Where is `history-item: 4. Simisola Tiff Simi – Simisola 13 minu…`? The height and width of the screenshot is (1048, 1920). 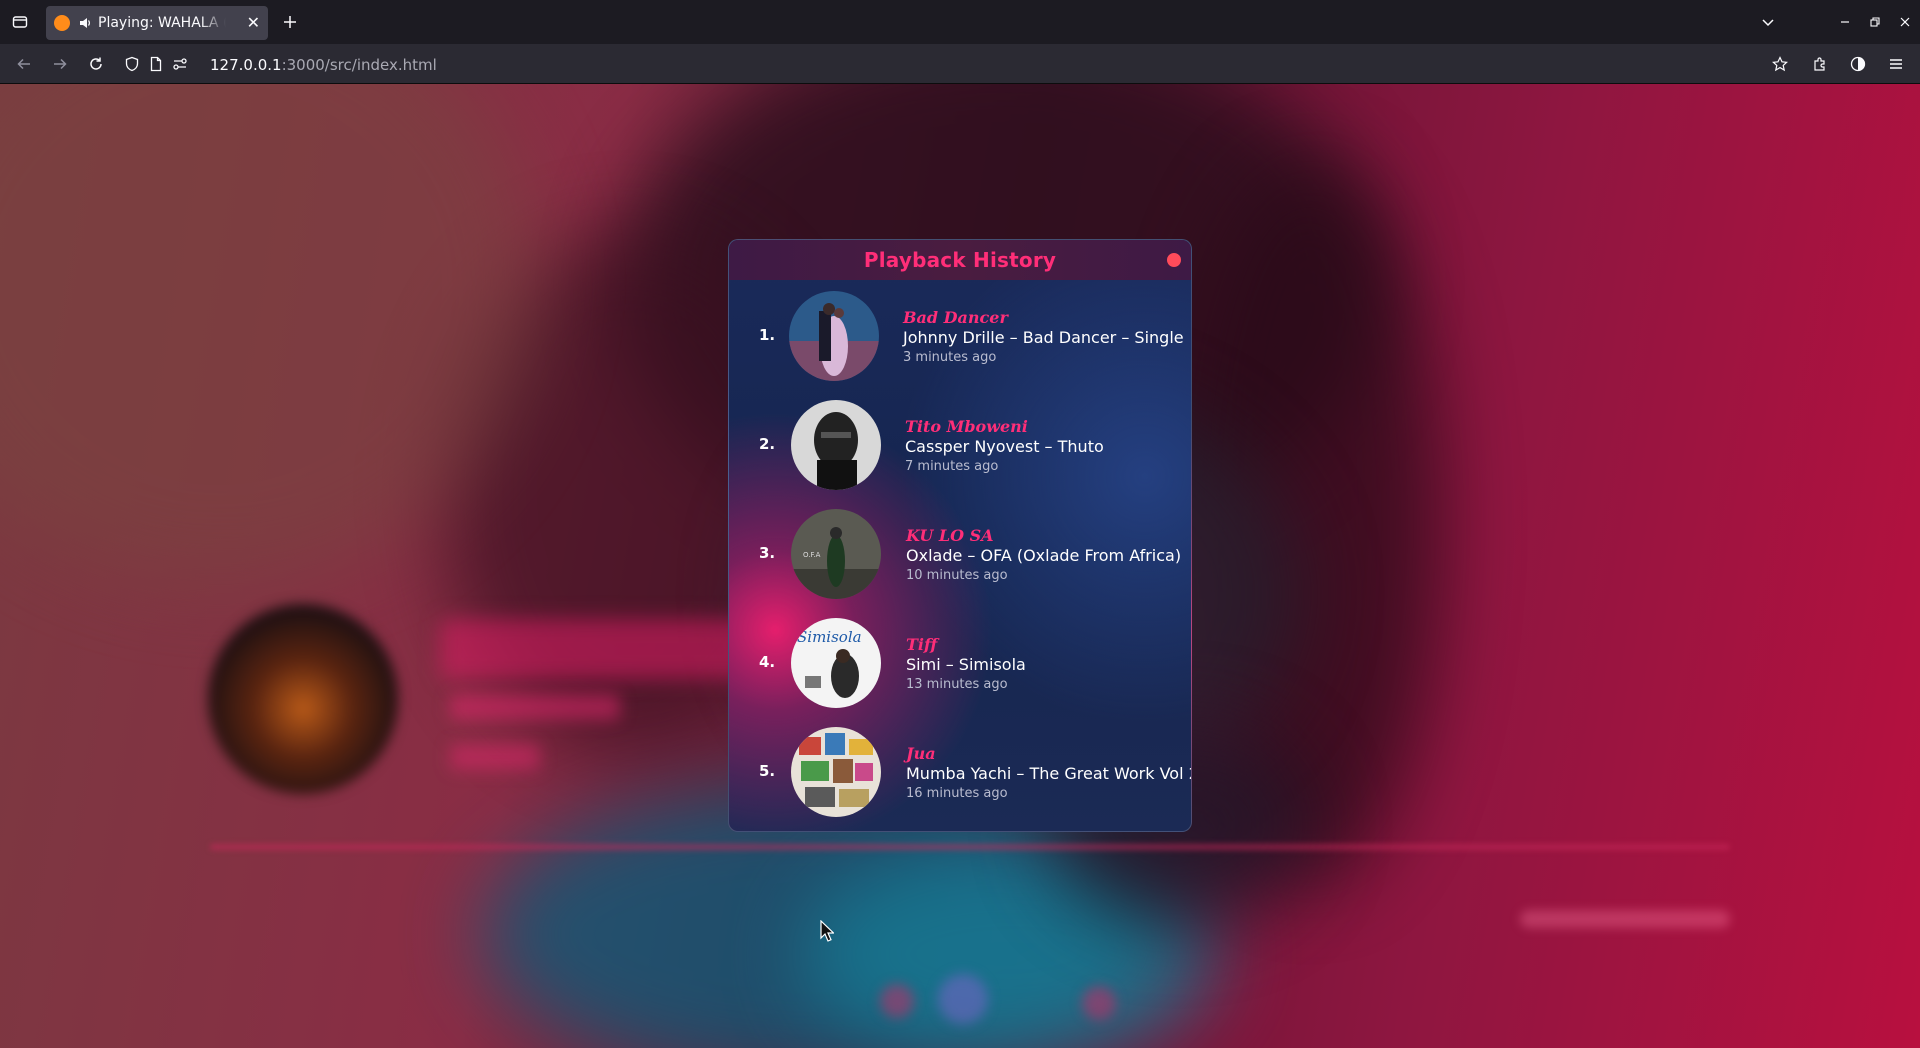 history-item: 4. Simisola Tiff Simi – Simisola 13 minu… is located at coordinates (960, 663).